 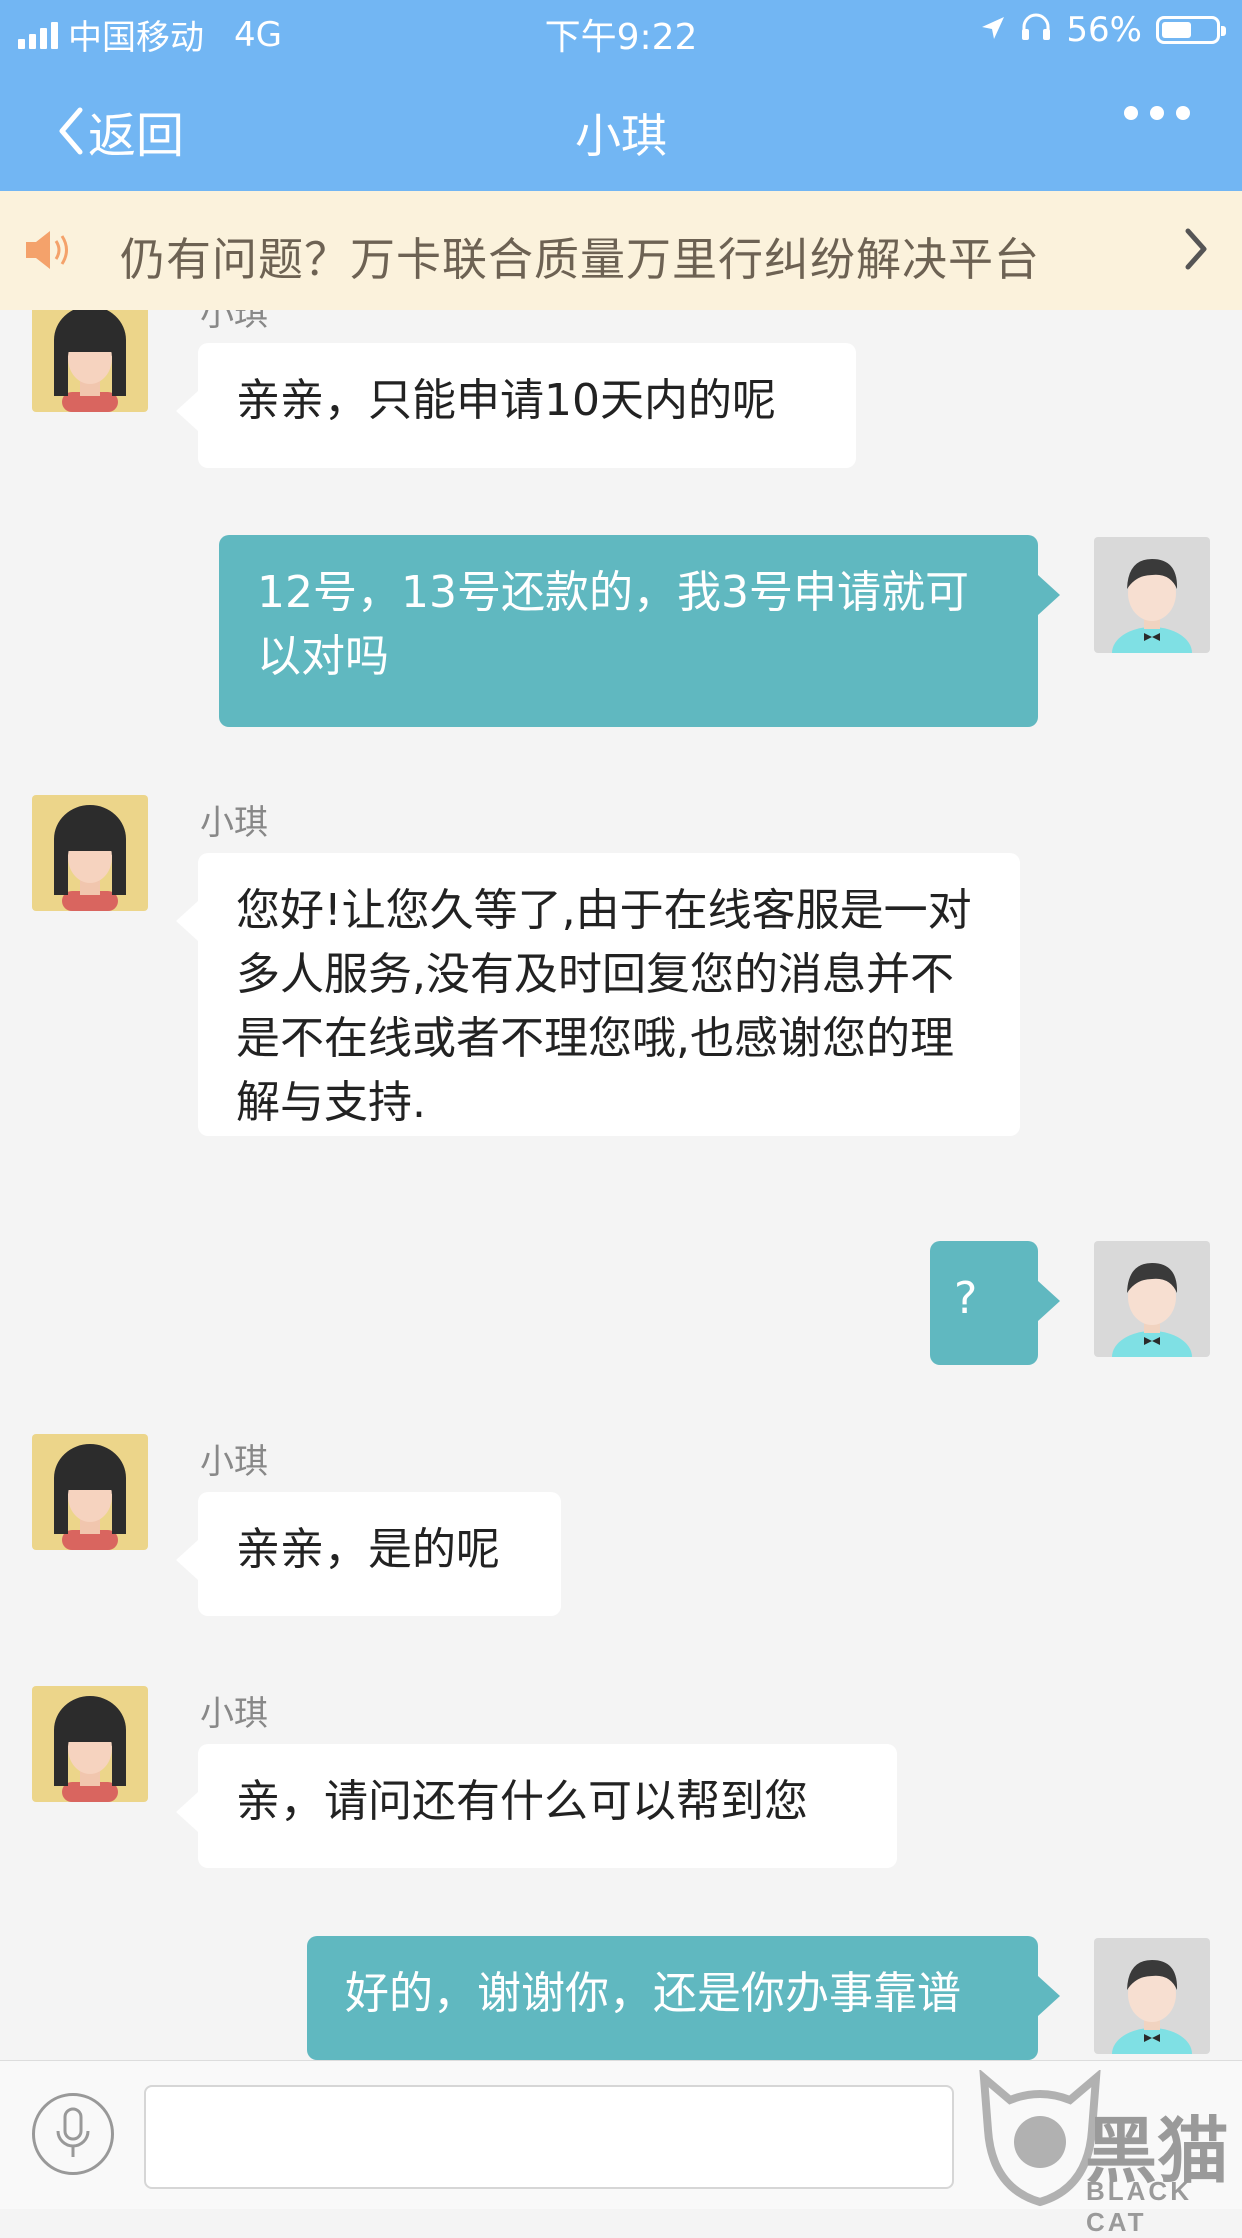 What do you see at coordinates (536, 1806) in the screenshot?
I see `message-bubble-incoming: 亲，请问还有什么可以帮到您` at bounding box center [536, 1806].